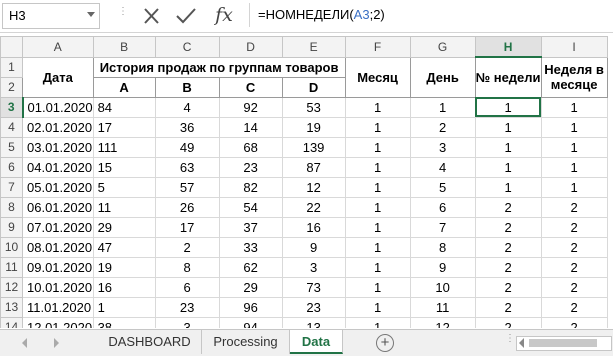 This screenshot has width=613, height=356. What do you see at coordinates (574, 47) in the screenshot?
I see `column-header-i: I` at bounding box center [574, 47].